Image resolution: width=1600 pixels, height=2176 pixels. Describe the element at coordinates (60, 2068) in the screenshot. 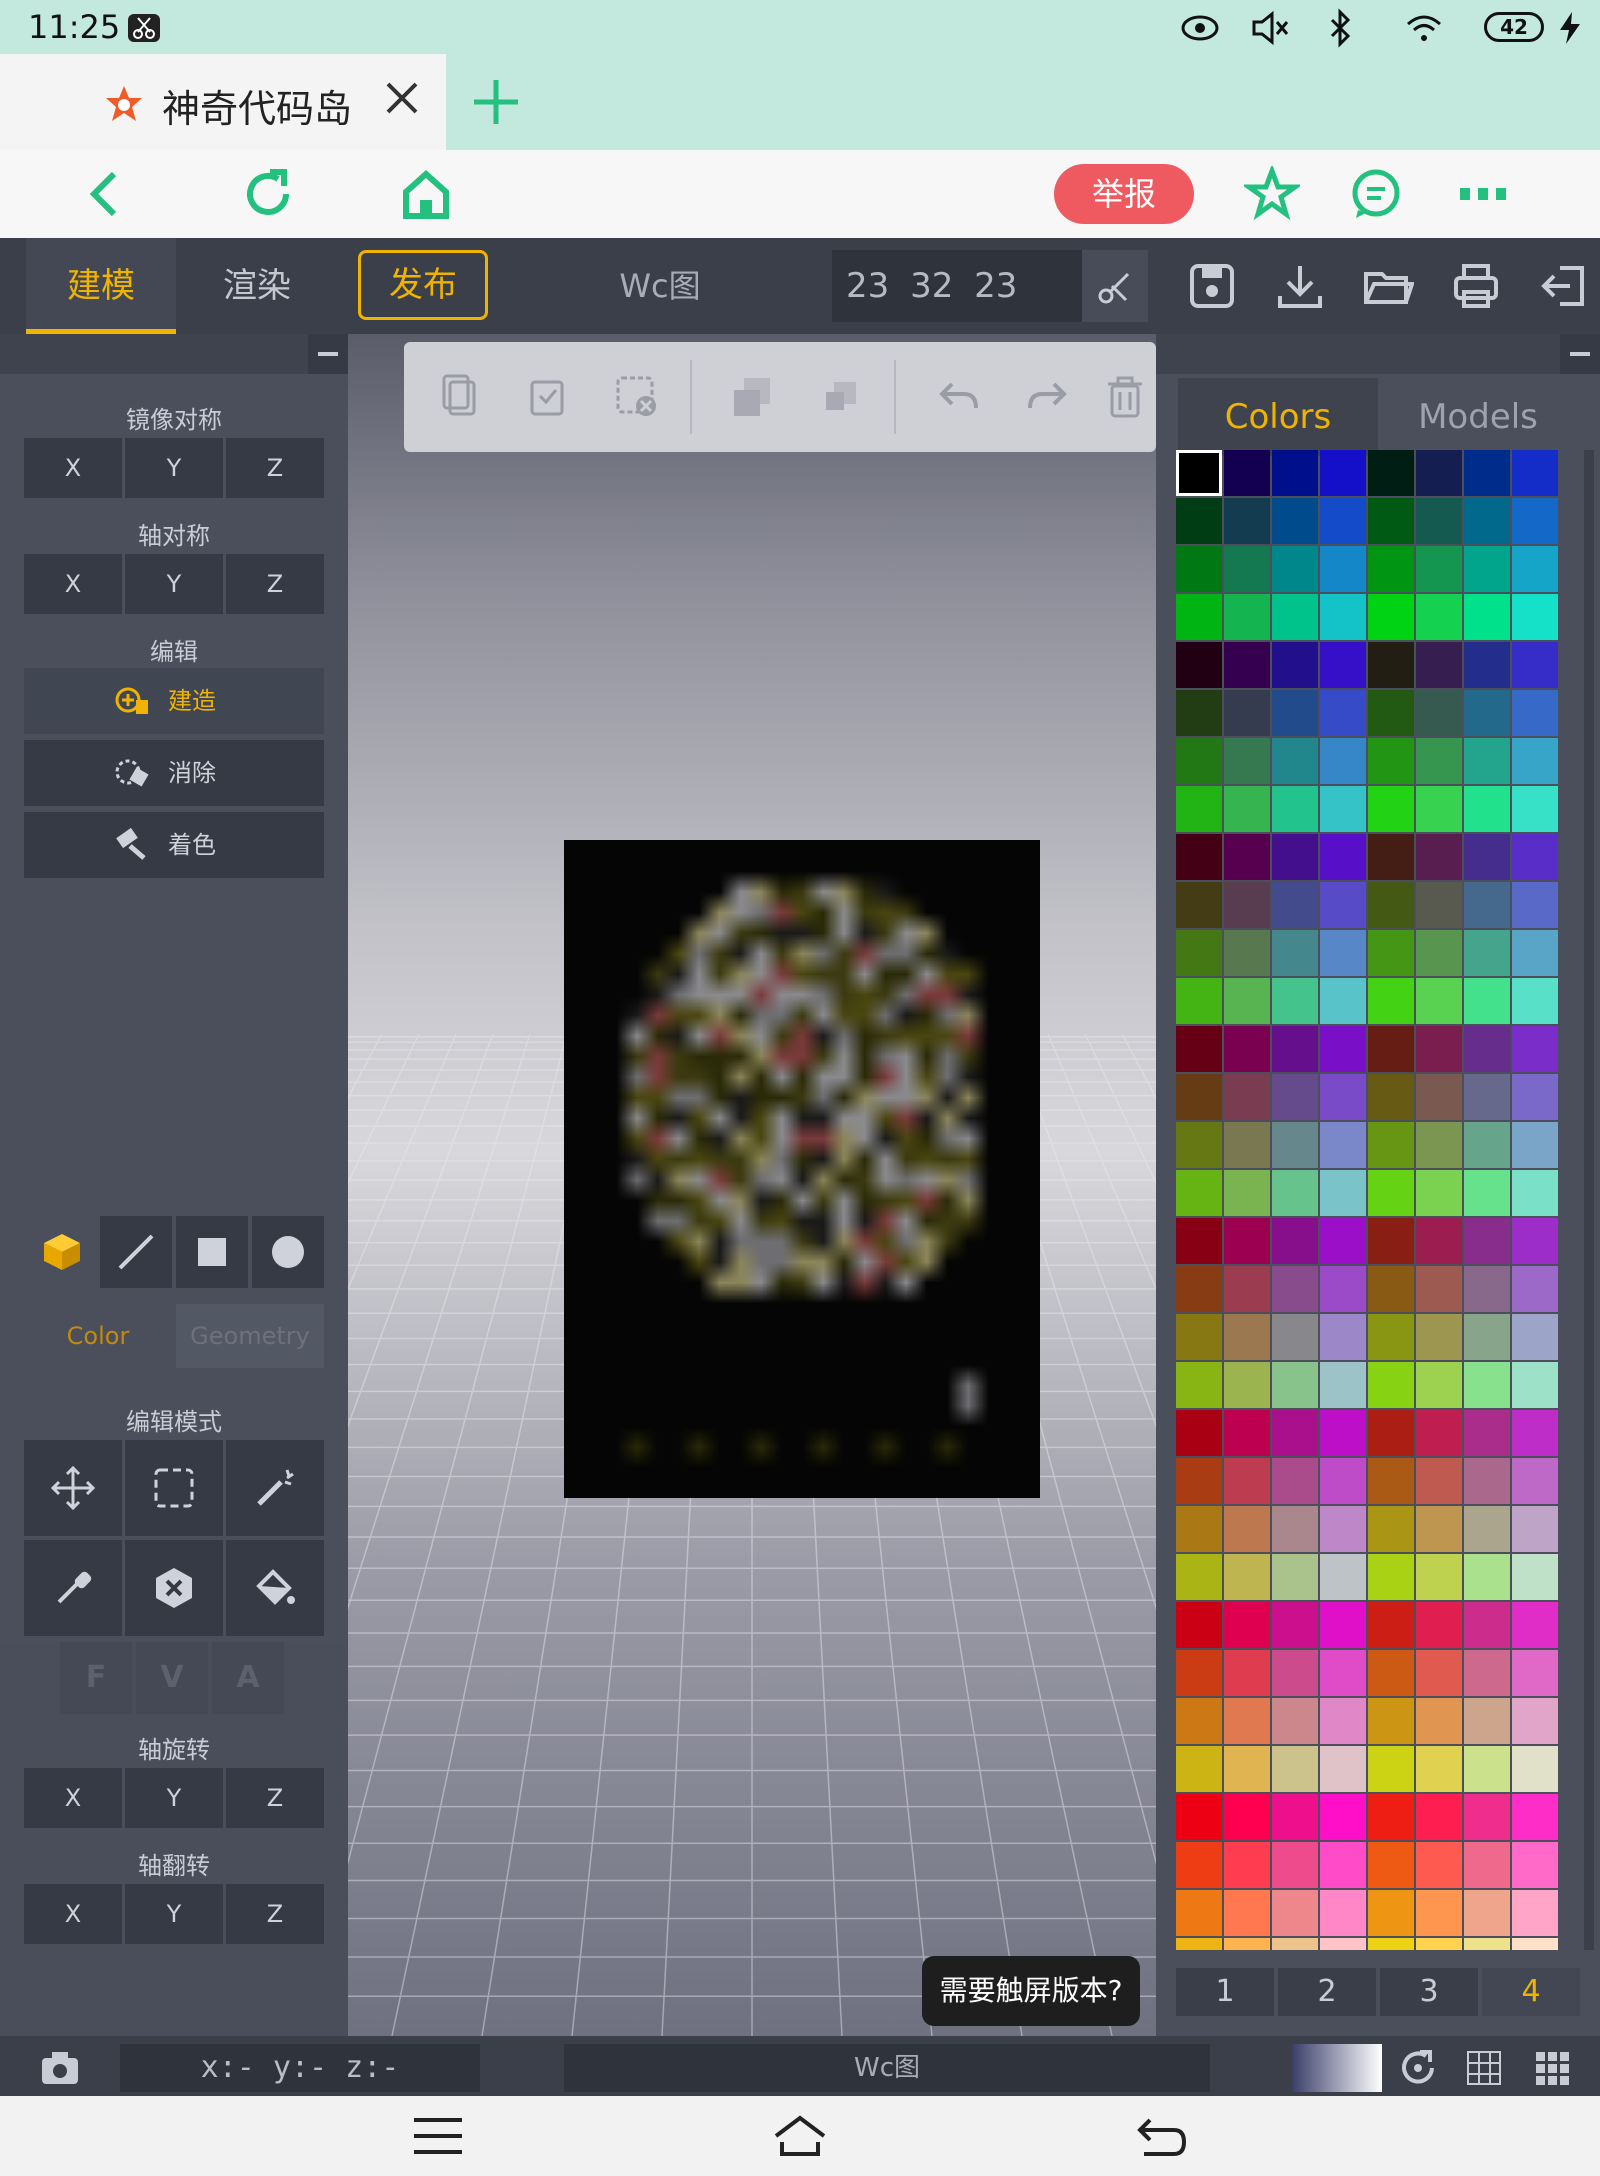

I see `camera-icon` at that location.